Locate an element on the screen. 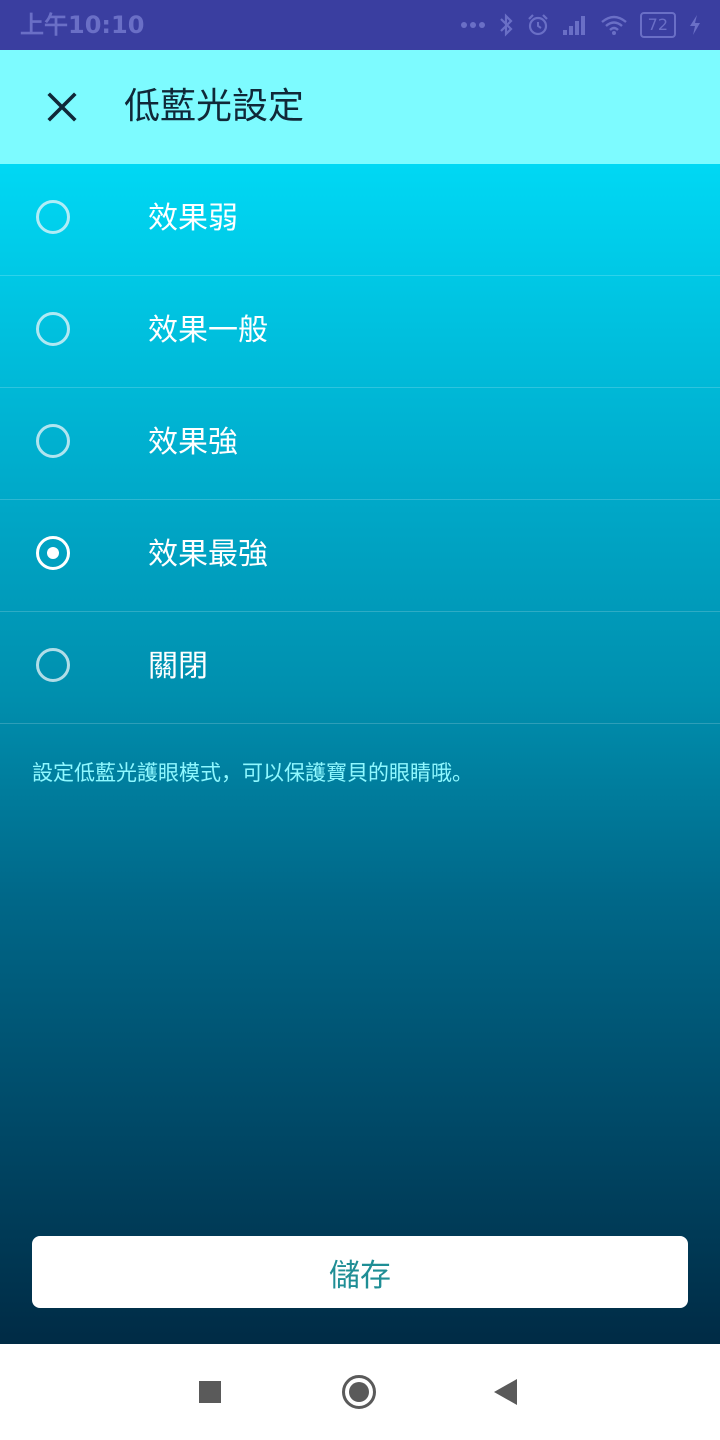  home-icon is located at coordinates (359, 1392).